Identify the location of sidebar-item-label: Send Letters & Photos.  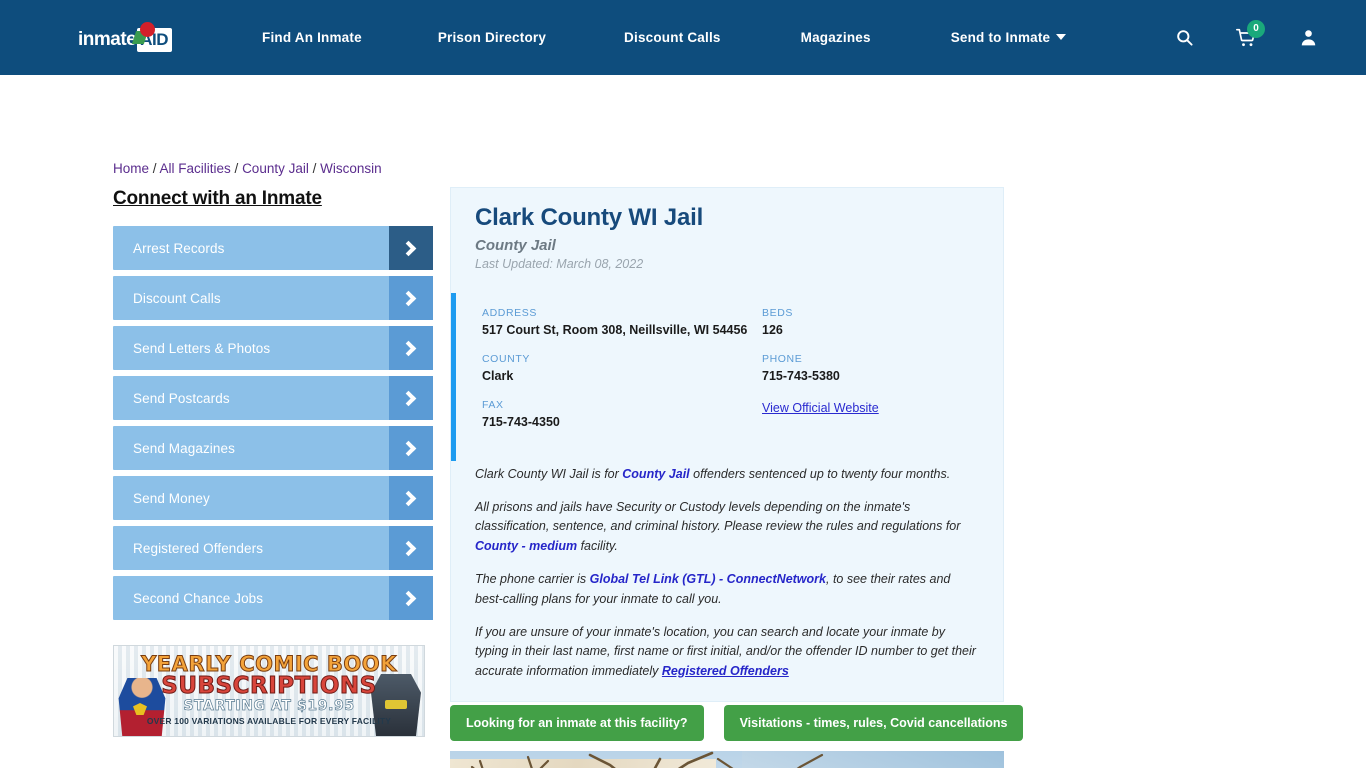
(202, 348).